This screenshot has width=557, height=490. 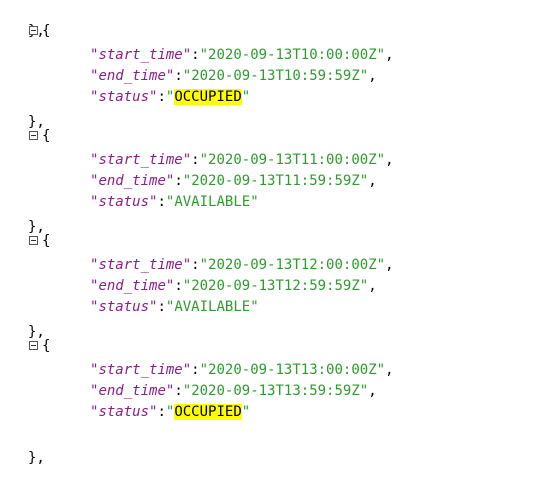 What do you see at coordinates (22, 19) in the screenshot?
I see `closing-brace-line: },` at bounding box center [22, 19].